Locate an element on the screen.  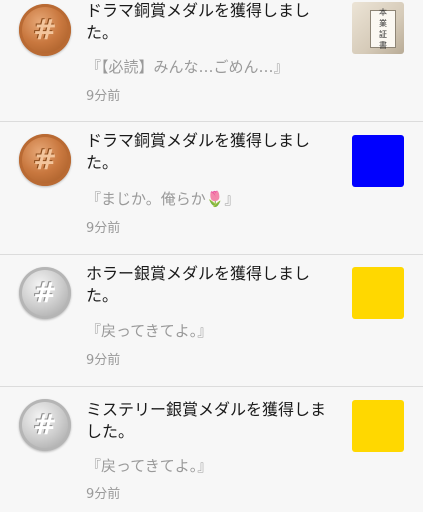
notification-title: ミステリー銀賞メダルを獲得しました。 is located at coordinates (206, 420).